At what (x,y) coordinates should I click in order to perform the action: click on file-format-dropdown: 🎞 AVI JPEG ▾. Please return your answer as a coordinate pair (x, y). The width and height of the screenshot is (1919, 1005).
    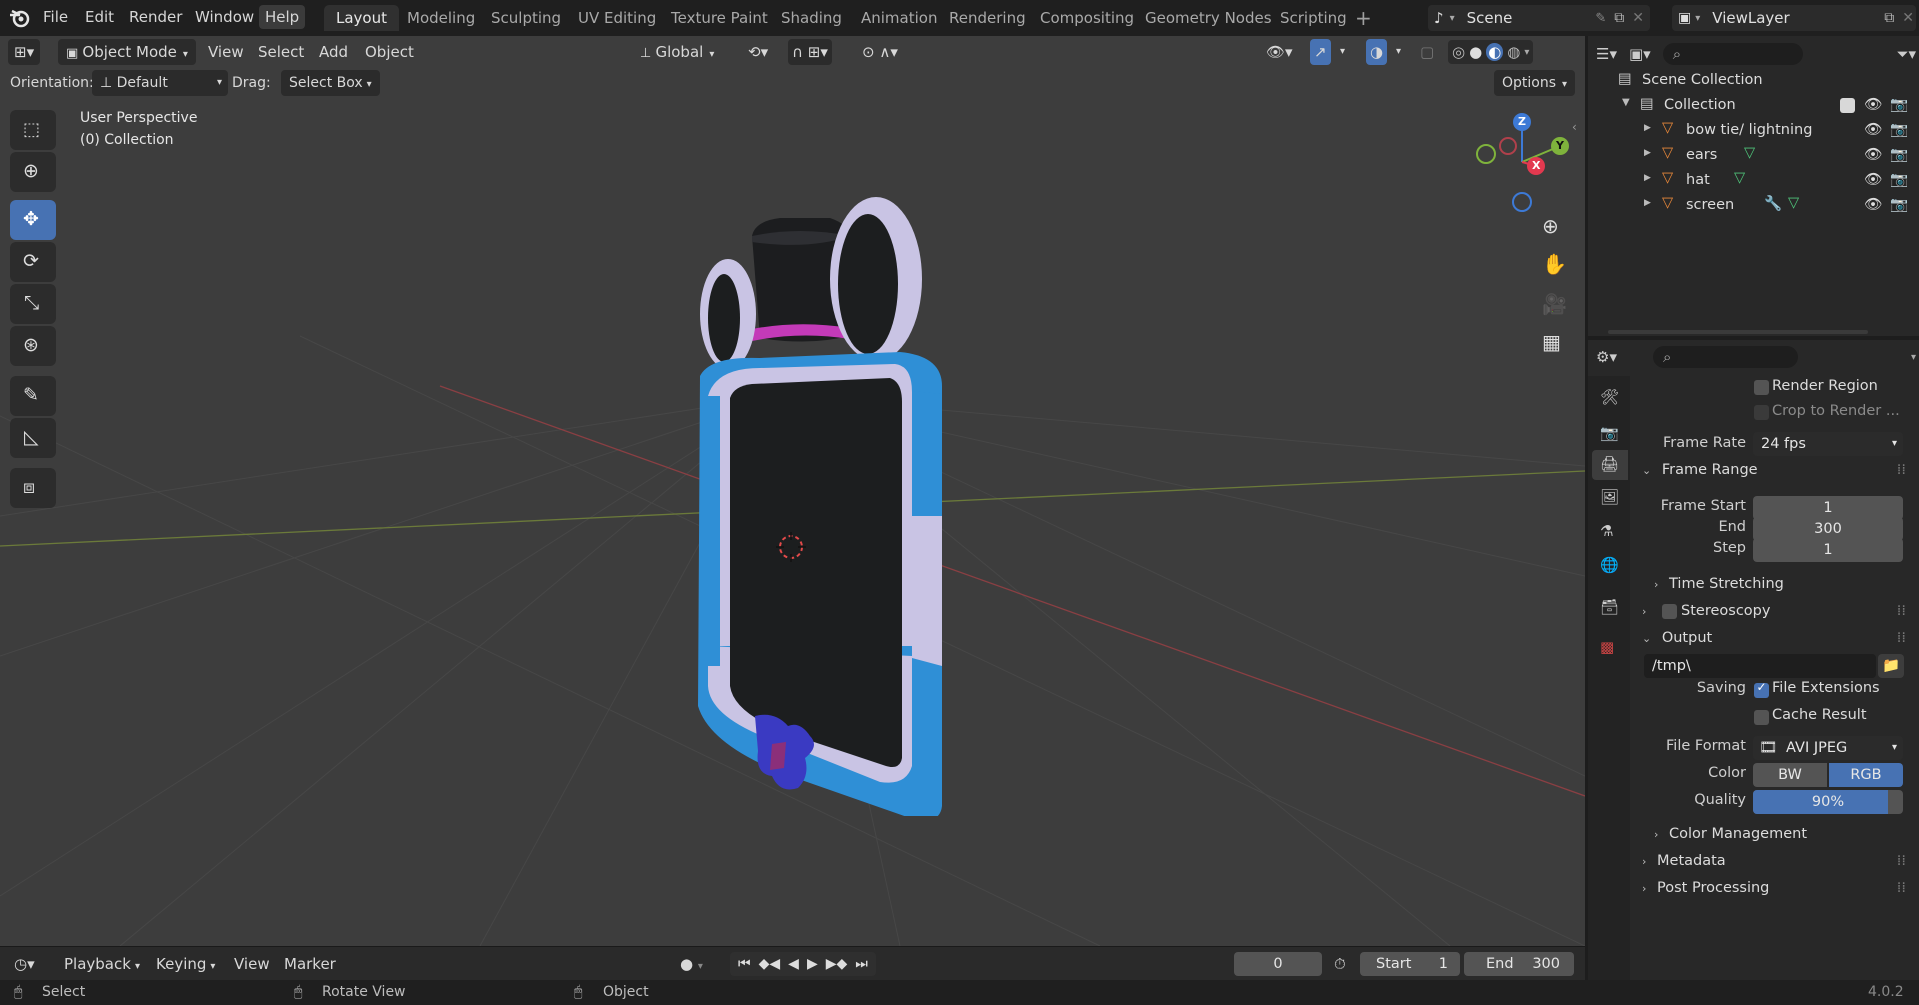
    Looking at the image, I should click on (1828, 748).